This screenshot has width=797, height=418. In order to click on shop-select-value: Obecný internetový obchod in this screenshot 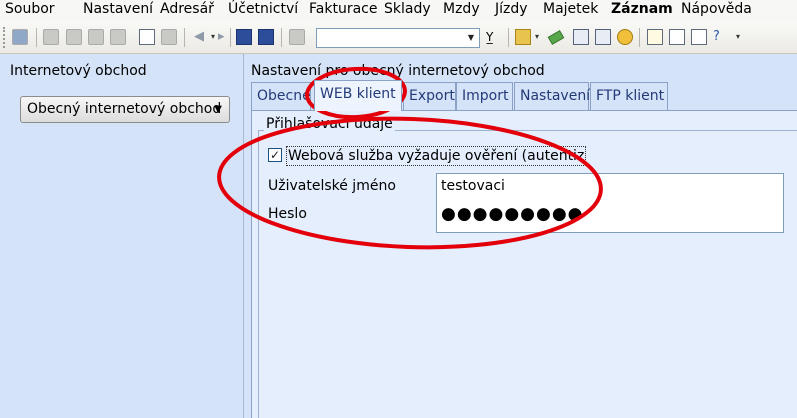, I will do `click(124, 109)`.